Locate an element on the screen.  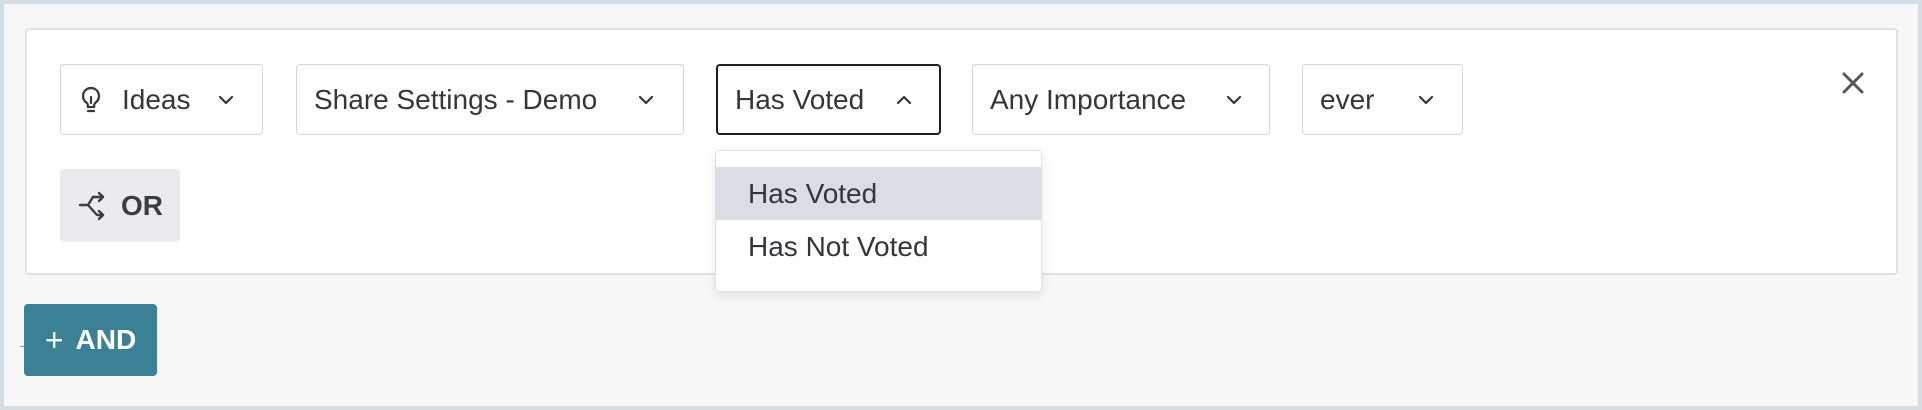
dropdown-option-has-not-voted: Has Not Voted is located at coordinates (878, 246).